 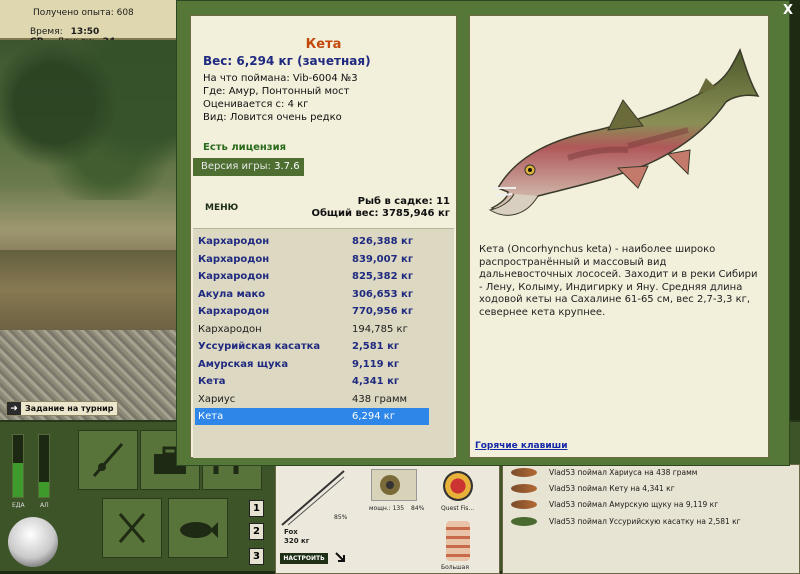 I want to click on pot-icon, so click(x=33, y=542).